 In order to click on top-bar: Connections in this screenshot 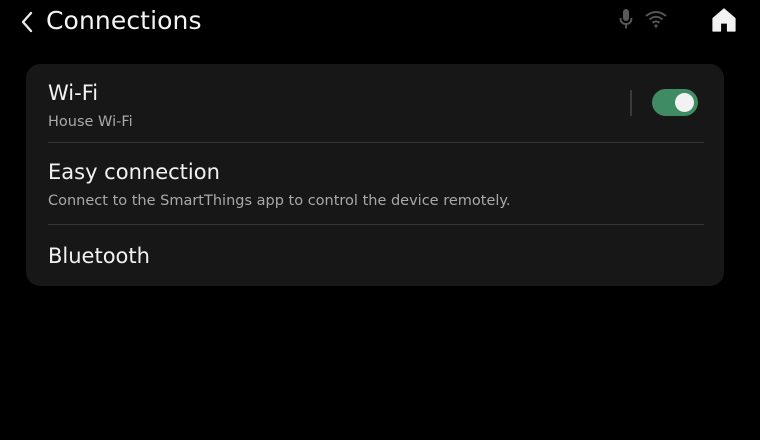, I will do `click(380, 22)`.